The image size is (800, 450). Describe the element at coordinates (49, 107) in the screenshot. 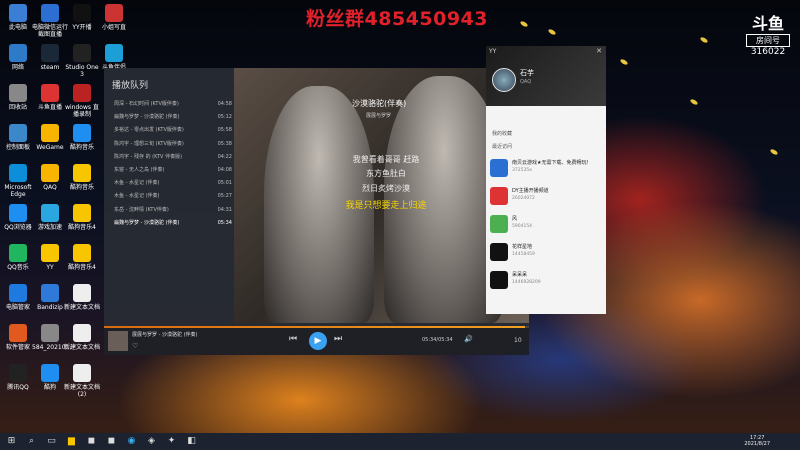

I see `desktop-icon-label: 斗鱼直播` at that location.